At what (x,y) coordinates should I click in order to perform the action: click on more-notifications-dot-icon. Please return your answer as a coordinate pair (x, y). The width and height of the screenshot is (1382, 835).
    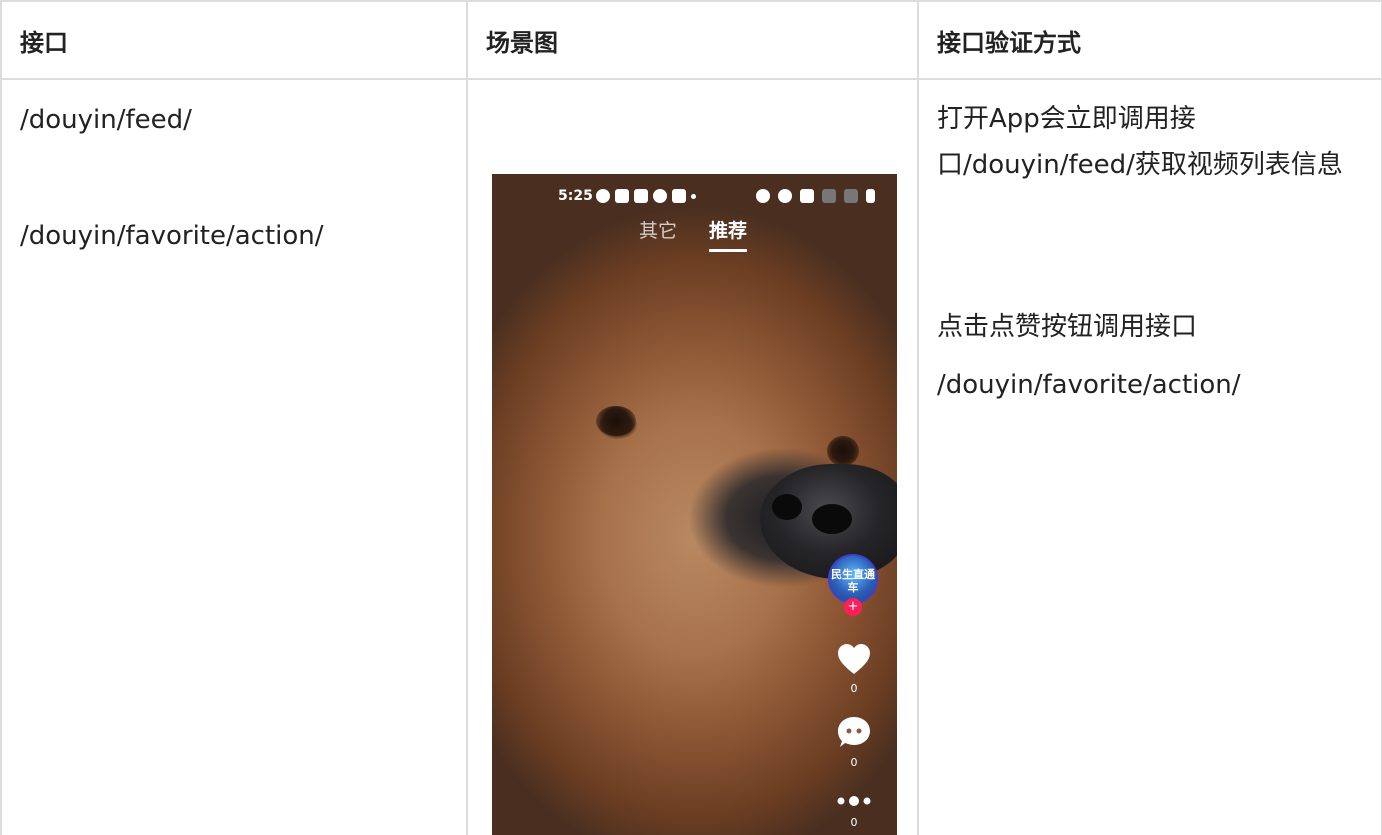
    Looking at the image, I should click on (693, 196).